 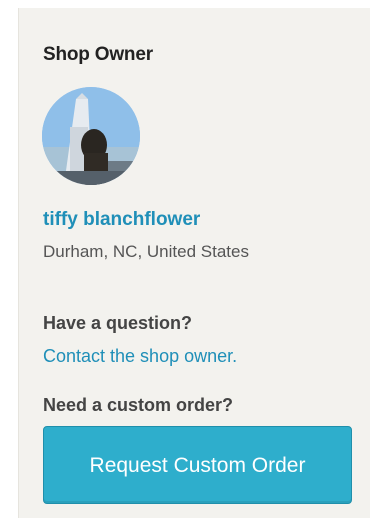 I want to click on custom-order-label: Need a custom order?, so click(x=138, y=405).